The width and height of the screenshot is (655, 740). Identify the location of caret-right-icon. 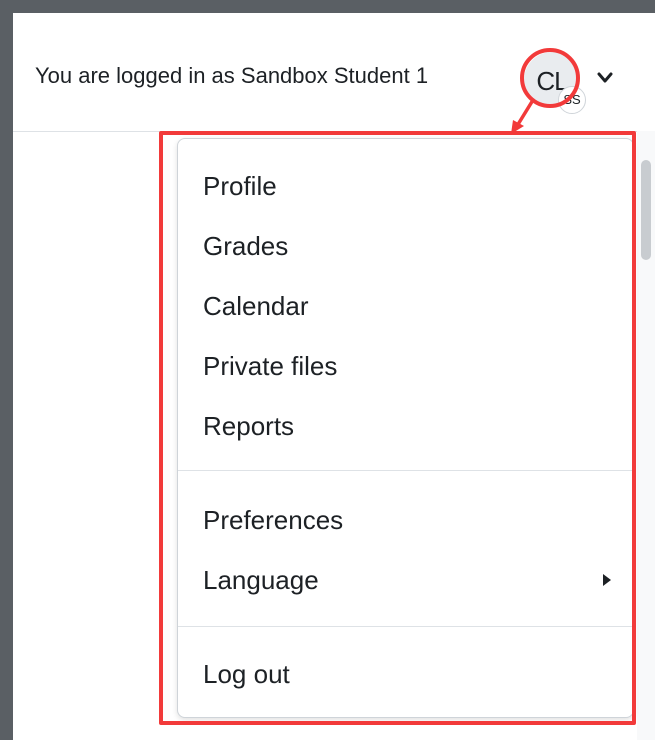
(607, 580).